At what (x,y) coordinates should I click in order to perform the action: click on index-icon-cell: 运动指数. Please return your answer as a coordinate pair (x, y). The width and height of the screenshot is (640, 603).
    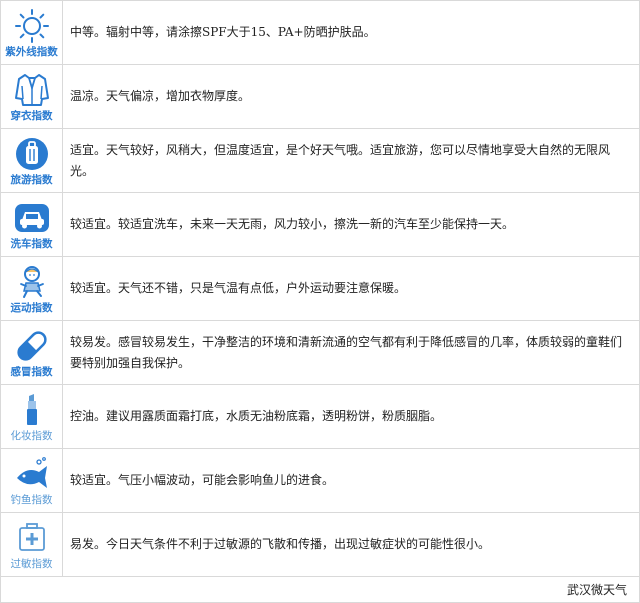
    Looking at the image, I should click on (32, 288).